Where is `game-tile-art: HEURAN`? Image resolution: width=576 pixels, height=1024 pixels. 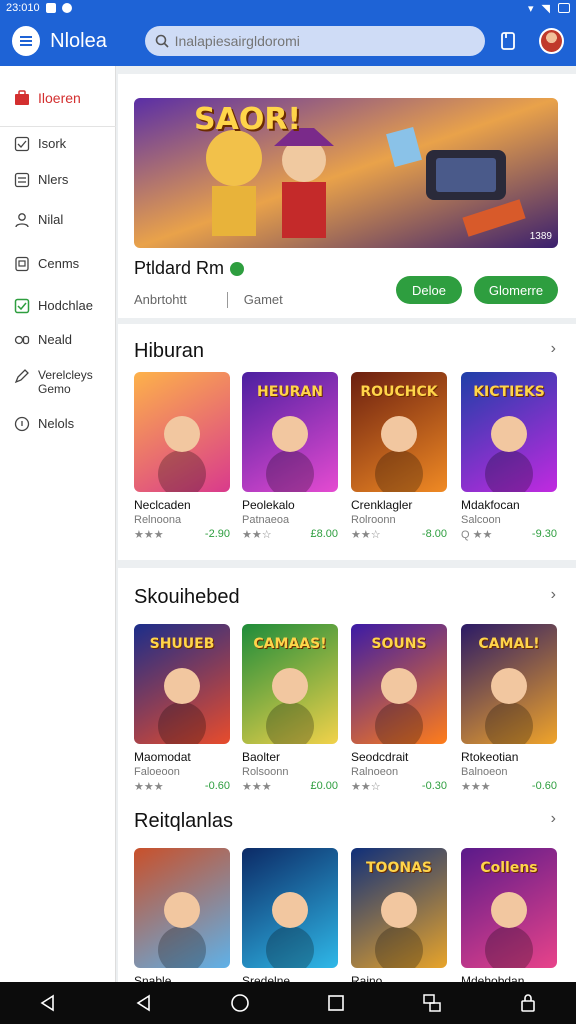 game-tile-art: HEURAN is located at coordinates (290, 432).